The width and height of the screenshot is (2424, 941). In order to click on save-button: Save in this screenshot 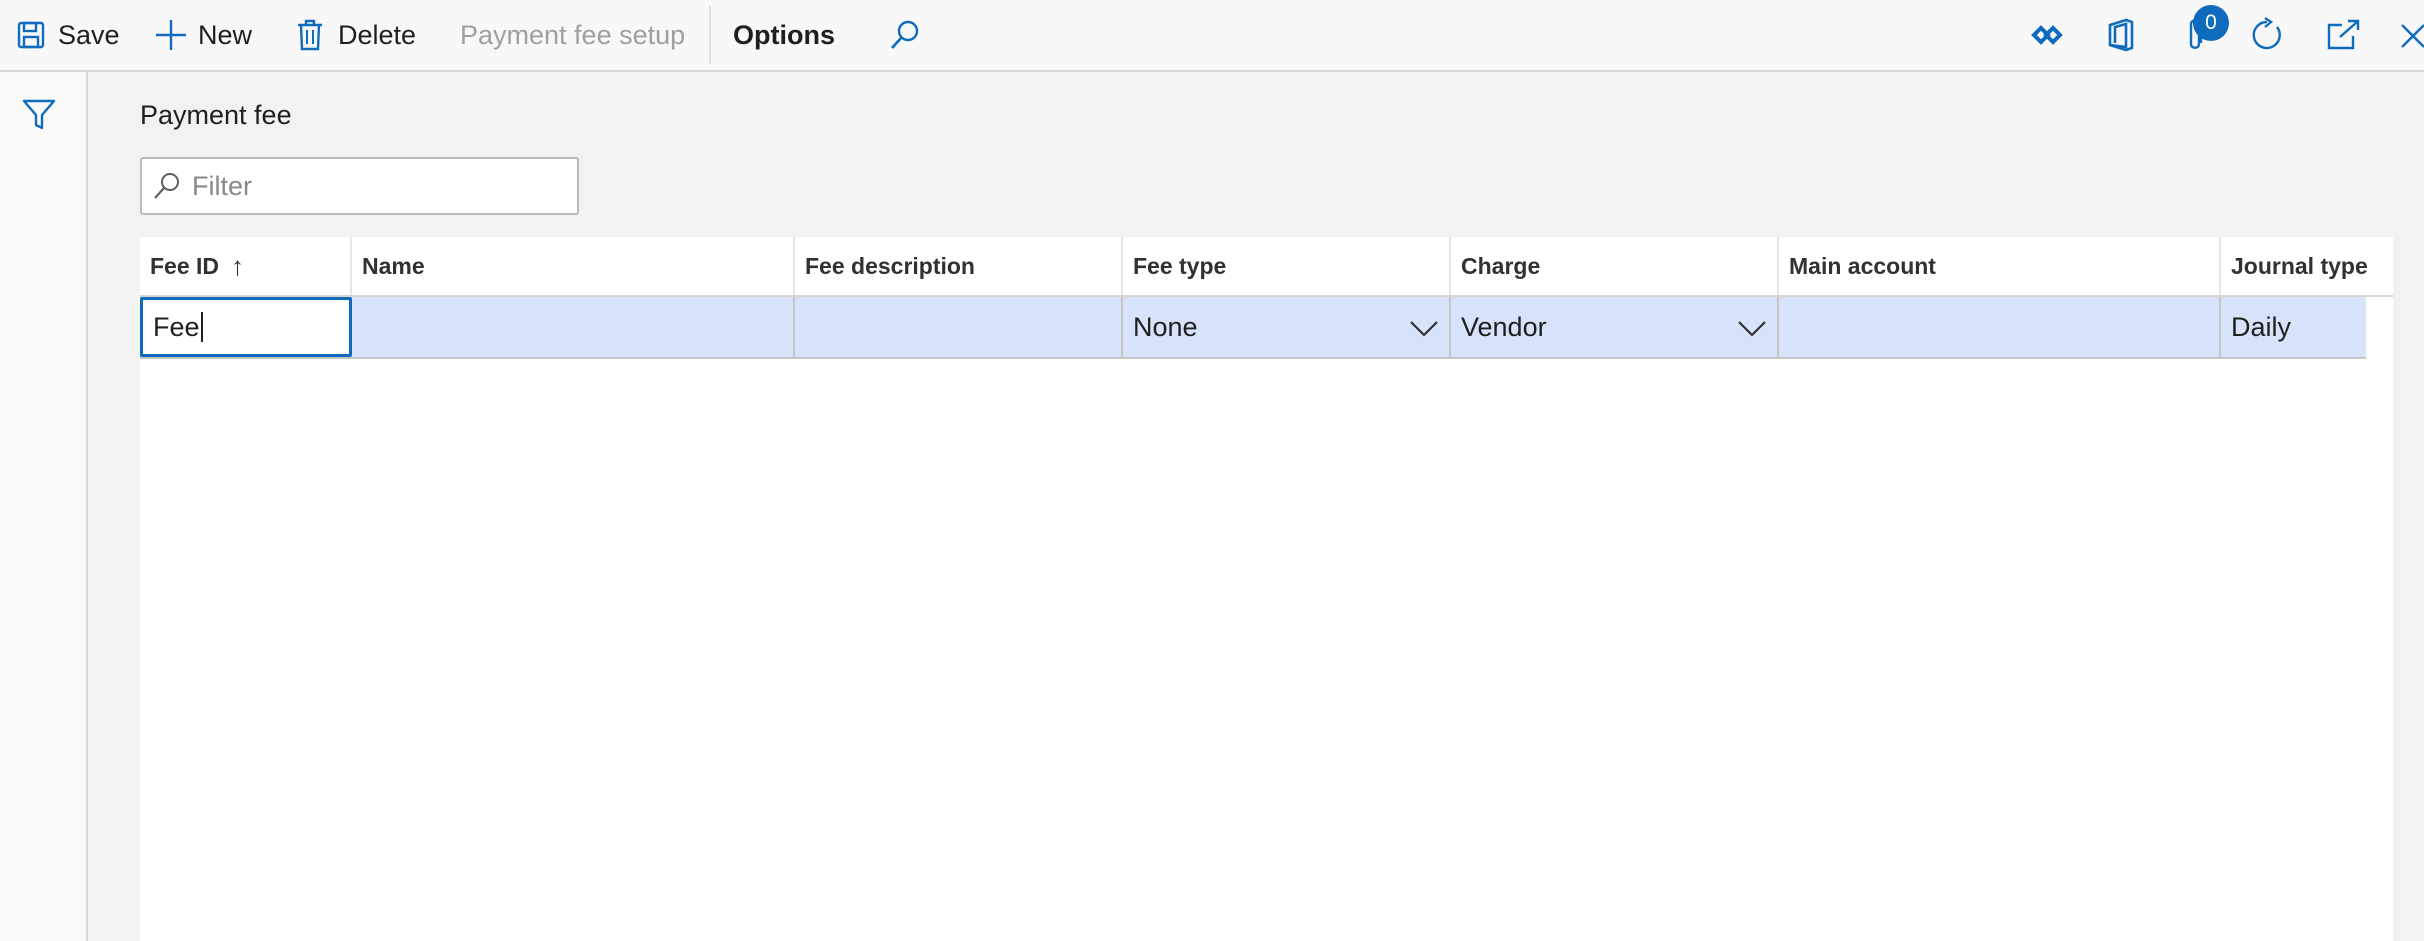, I will do `click(68, 35)`.